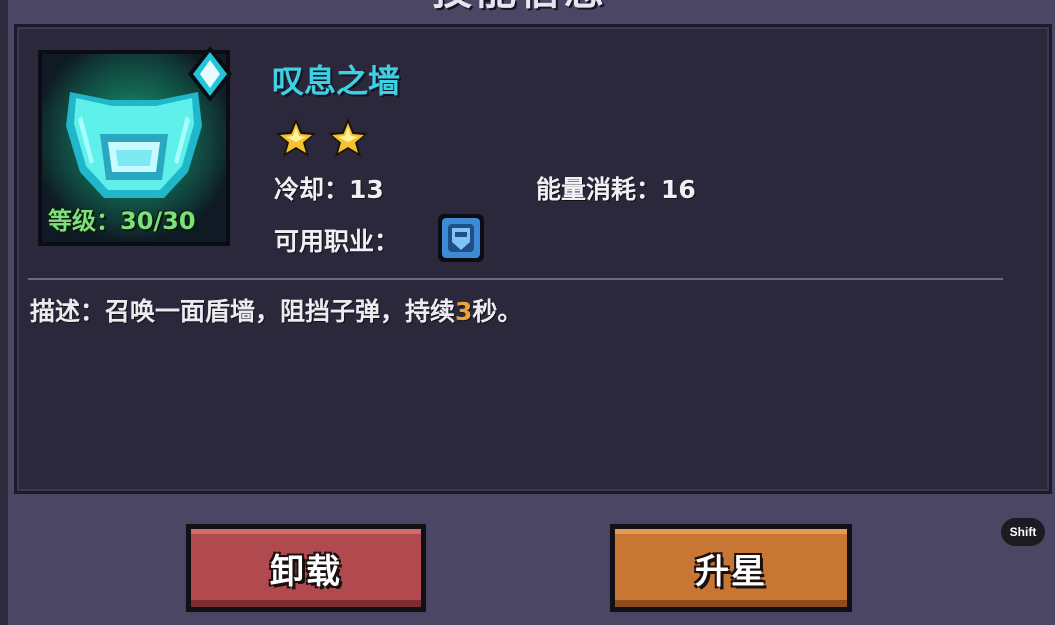 The image size is (1055, 625). What do you see at coordinates (497, 311) in the screenshot?
I see `description-end: 秒。` at bounding box center [497, 311].